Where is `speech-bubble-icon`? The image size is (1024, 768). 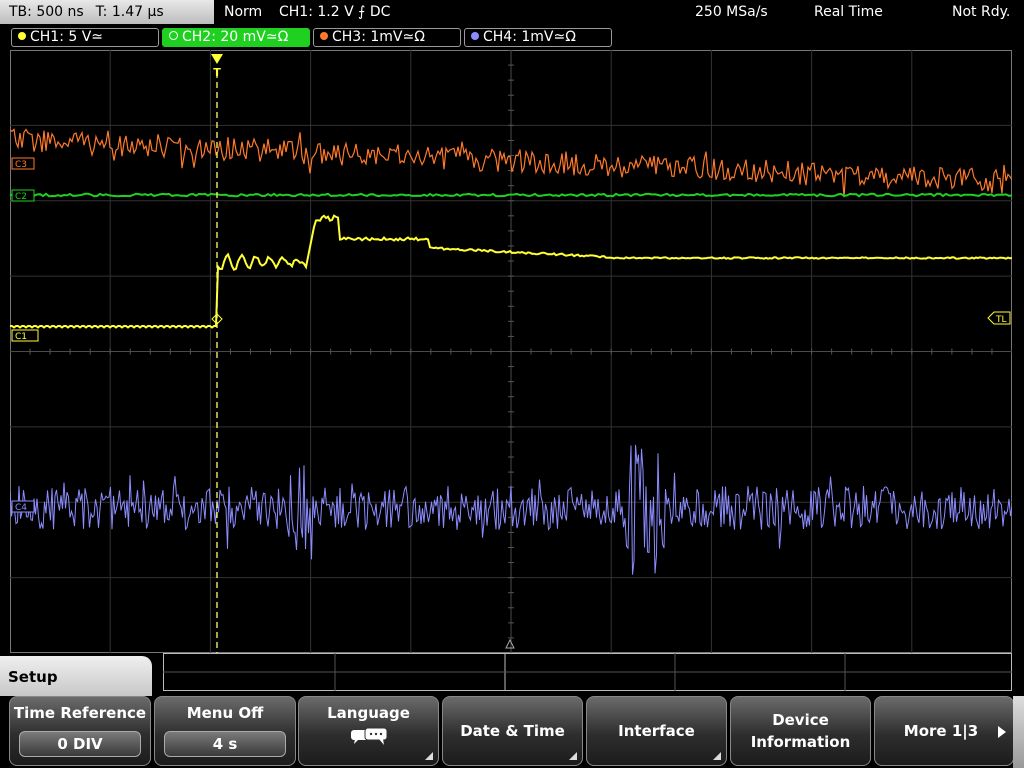
speech-bubble-icon is located at coordinates (368, 736).